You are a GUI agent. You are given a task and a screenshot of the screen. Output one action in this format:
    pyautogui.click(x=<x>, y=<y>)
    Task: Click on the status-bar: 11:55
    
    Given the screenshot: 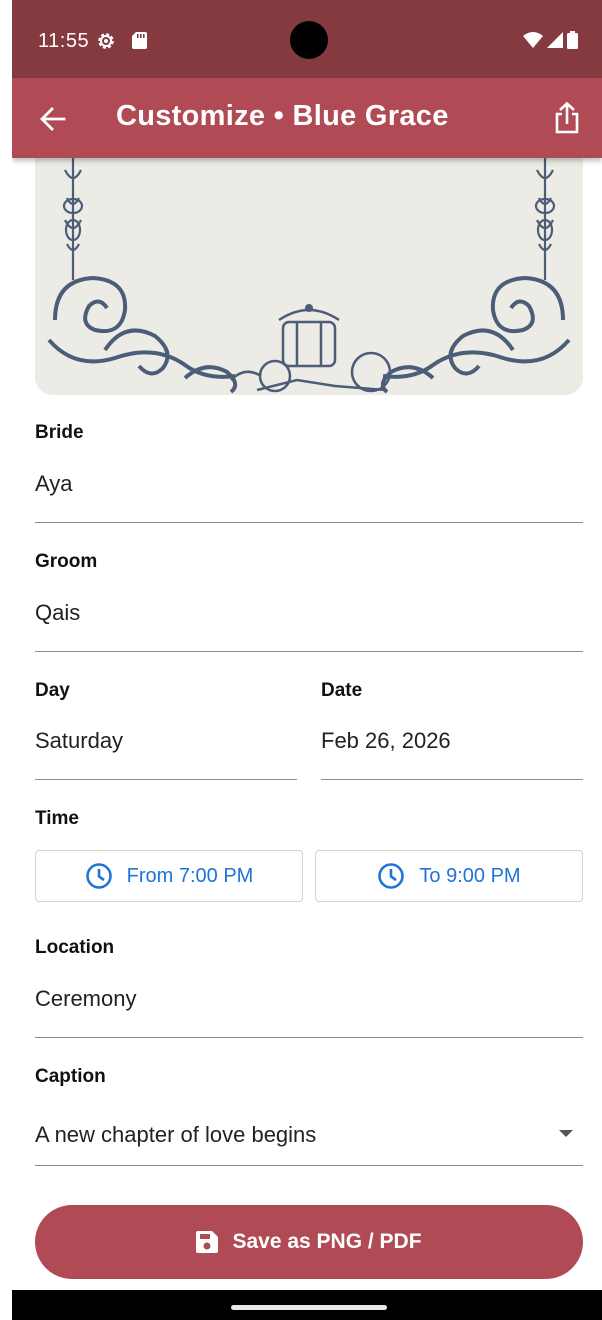 What is the action you would take?
    pyautogui.click(x=307, y=39)
    